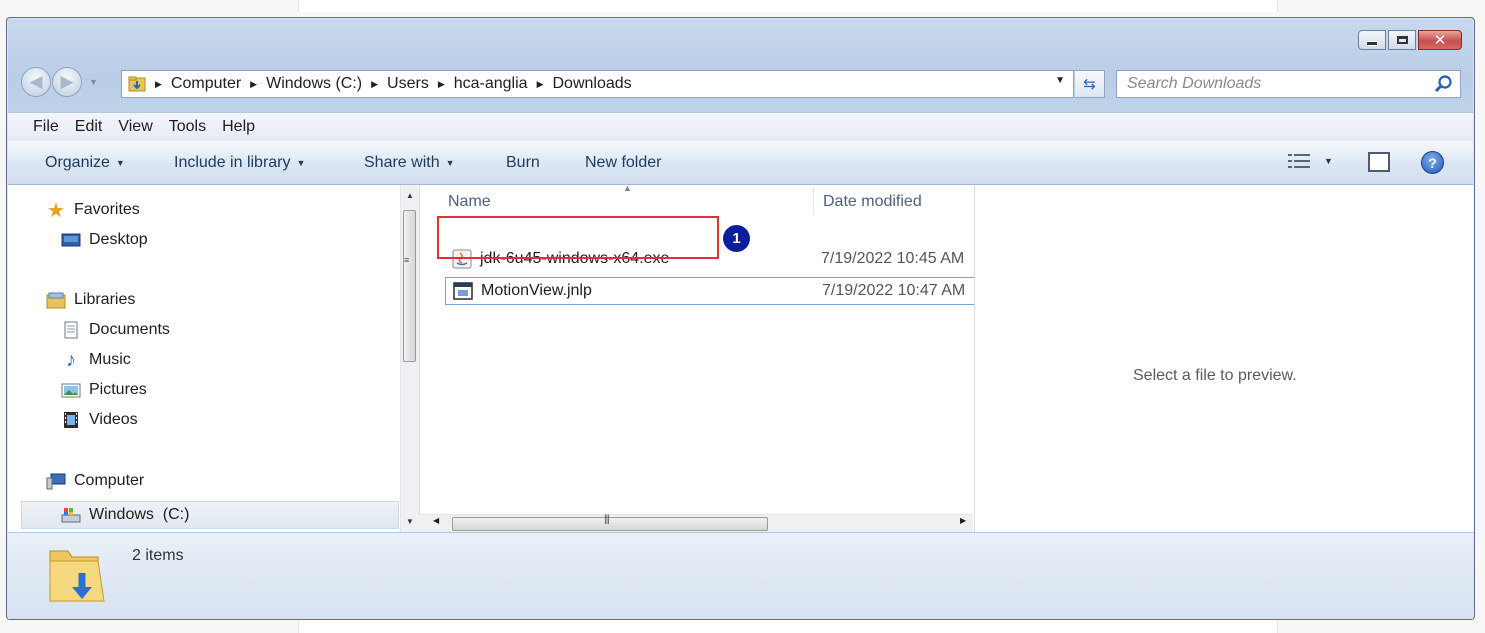 Image resolution: width=1485 pixels, height=633 pixels. Describe the element at coordinates (627, 188) in the screenshot. I see `sort-ascending-icon: ▲` at that location.